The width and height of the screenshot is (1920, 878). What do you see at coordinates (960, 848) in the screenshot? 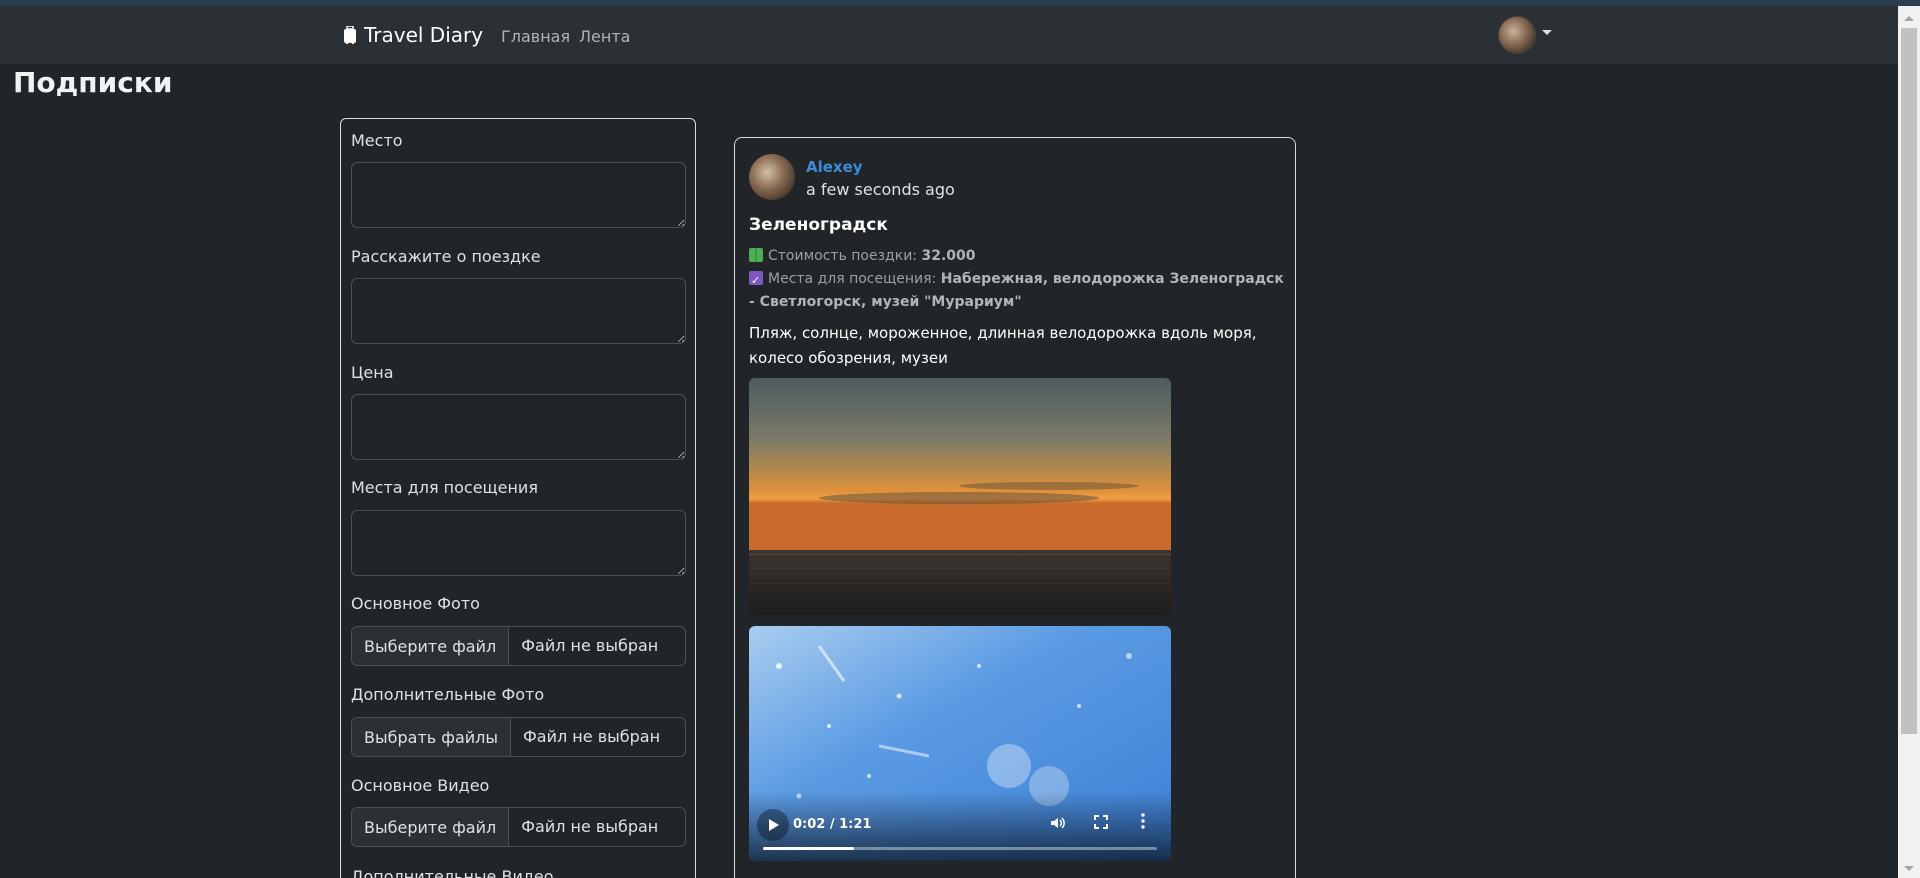
I see `video-progress-bar` at bounding box center [960, 848].